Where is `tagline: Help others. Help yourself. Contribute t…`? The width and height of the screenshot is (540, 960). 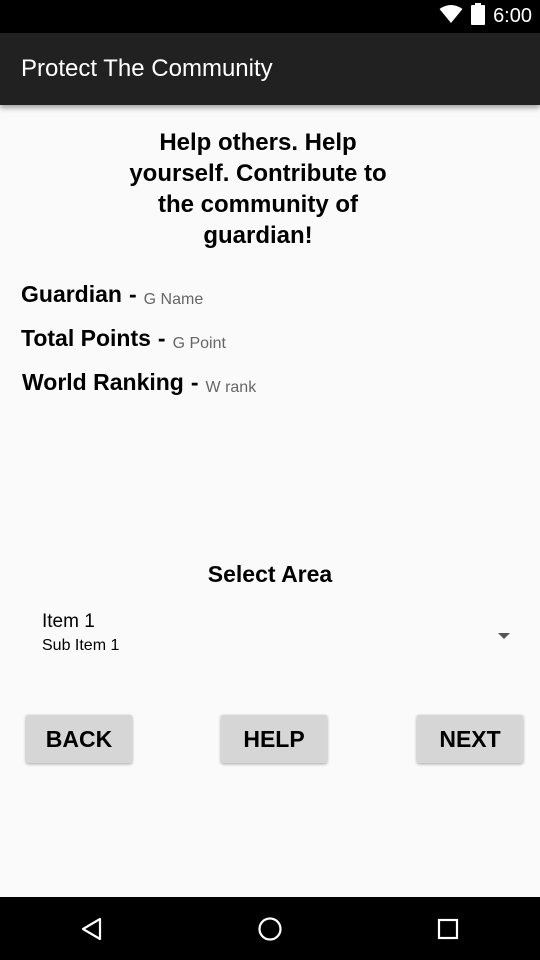
tagline: Help others. Help yourself. Contribute t… is located at coordinates (258, 189).